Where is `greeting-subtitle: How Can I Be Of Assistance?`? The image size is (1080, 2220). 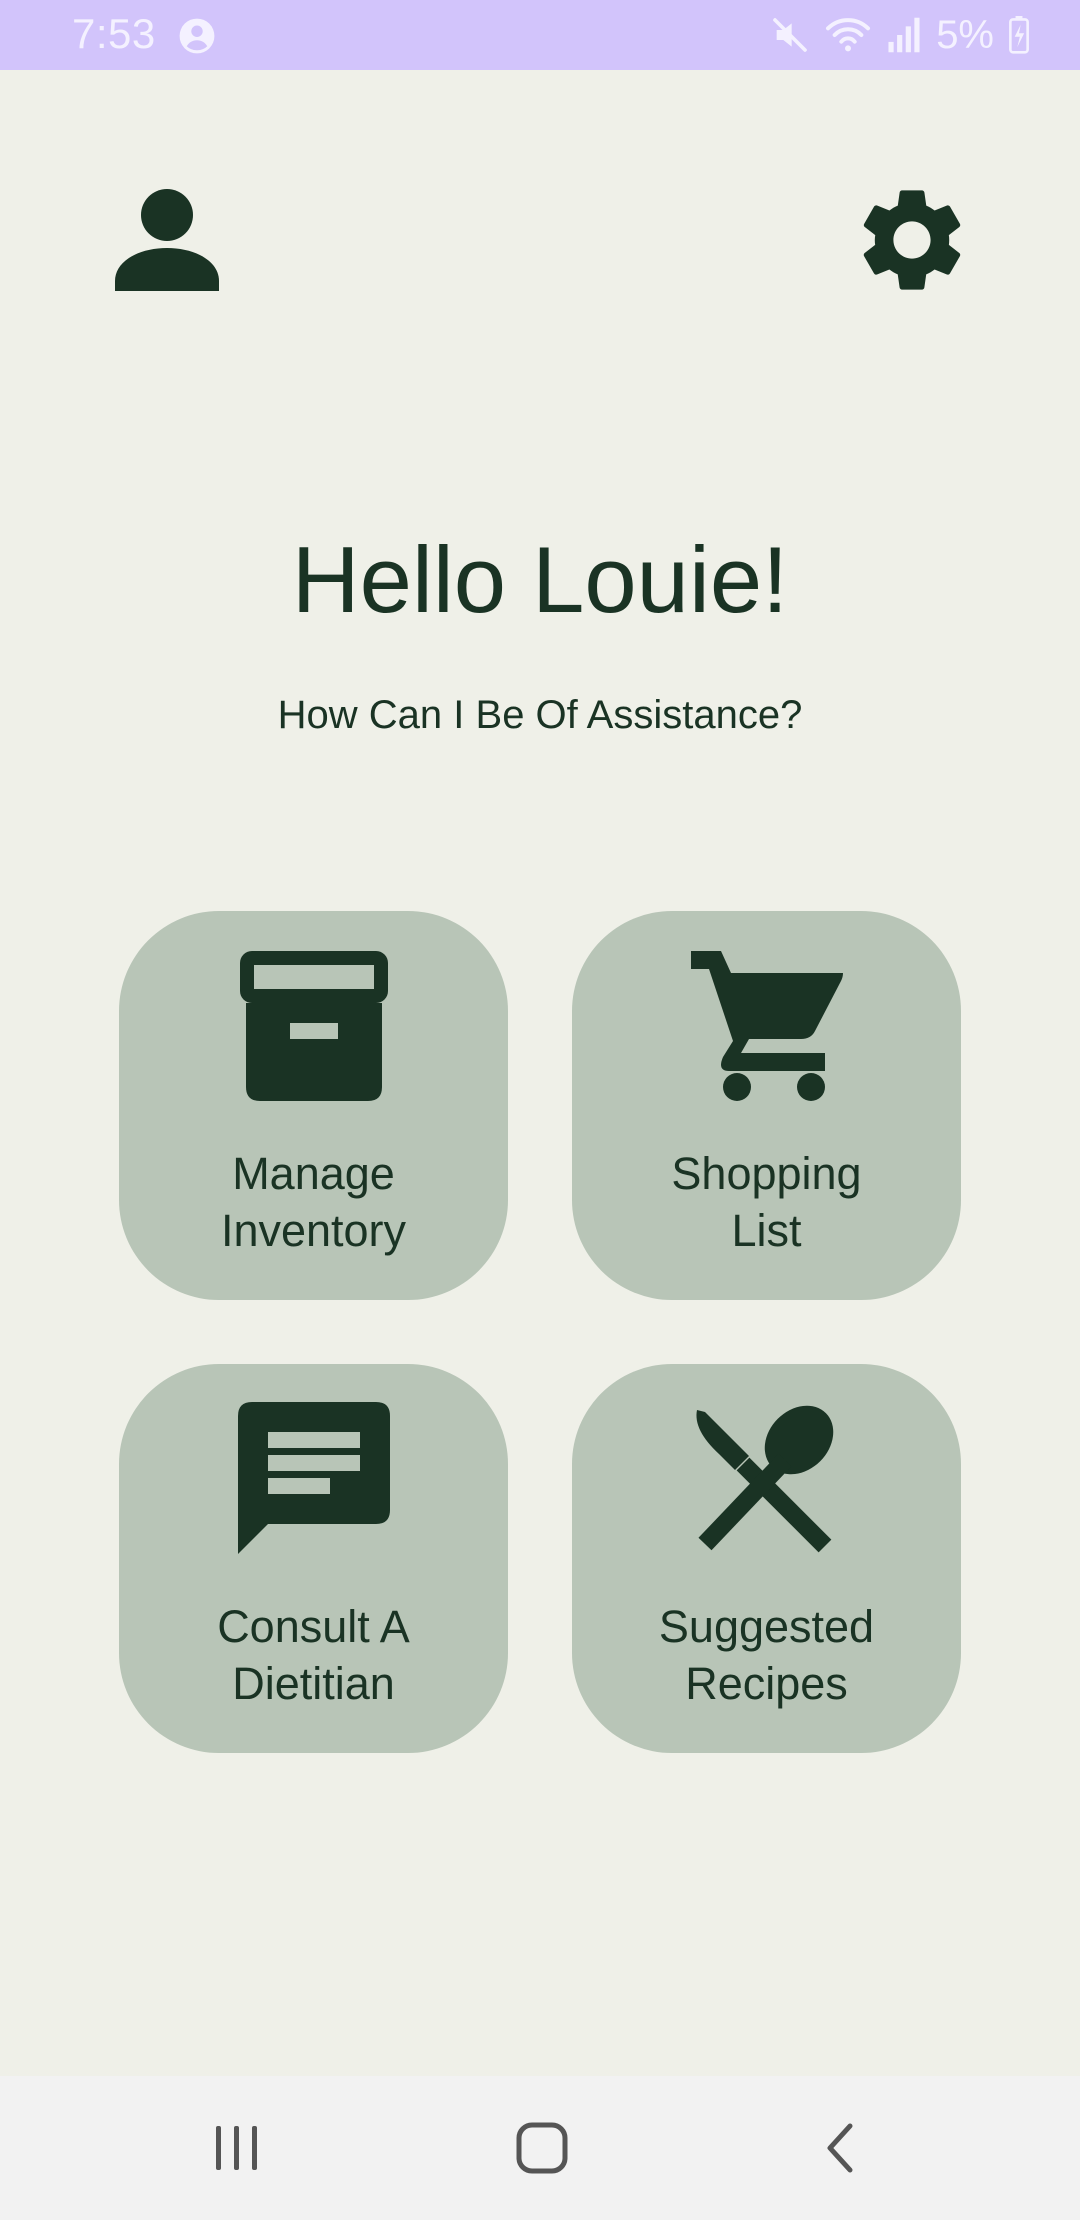
greeting-subtitle: How Can I Be Of Assistance? is located at coordinates (540, 715).